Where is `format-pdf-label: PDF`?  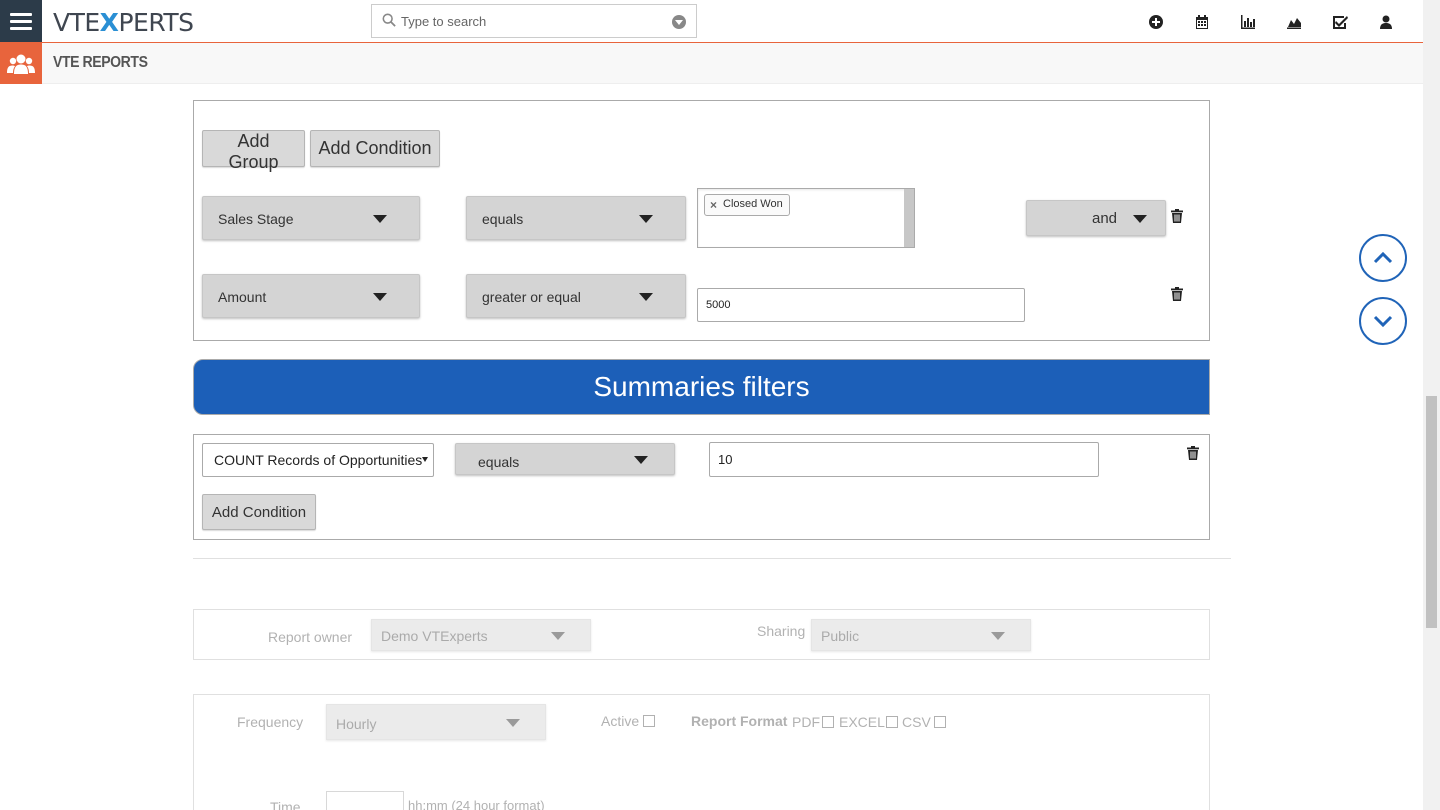 format-pdf-label: PDF is located at coordinates (806, 722).